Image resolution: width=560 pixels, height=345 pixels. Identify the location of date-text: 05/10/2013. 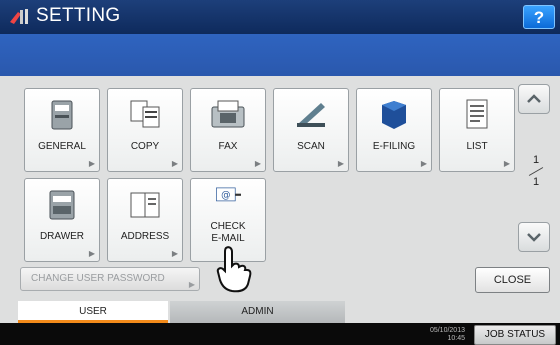
(447, 330).